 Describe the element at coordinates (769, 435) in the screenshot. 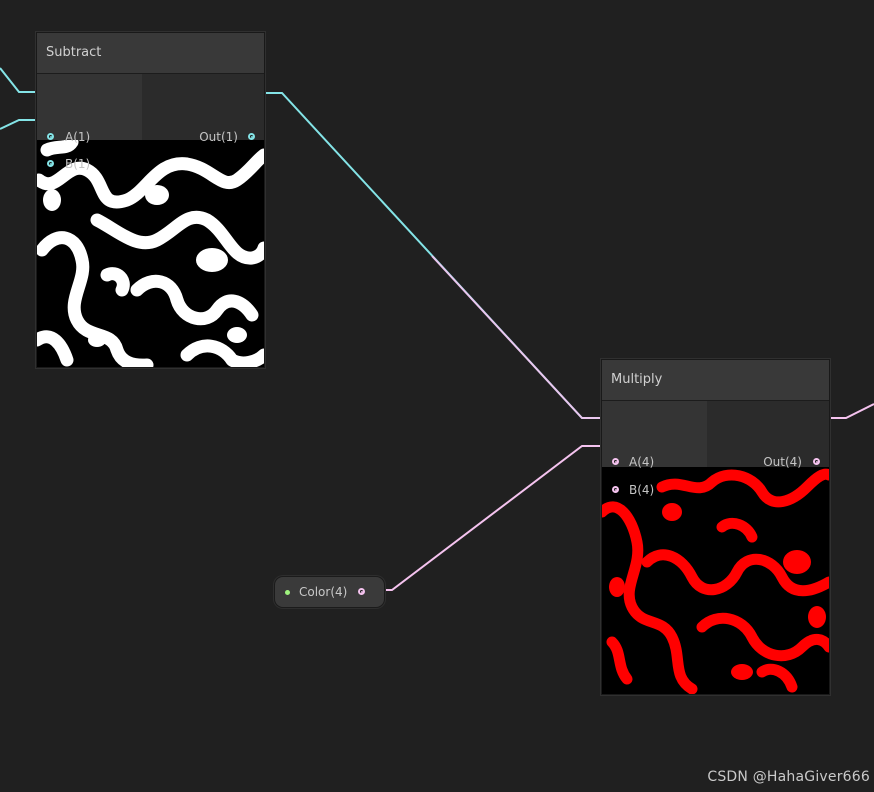

I see `multiply-outputs: Out(4)` at that location.